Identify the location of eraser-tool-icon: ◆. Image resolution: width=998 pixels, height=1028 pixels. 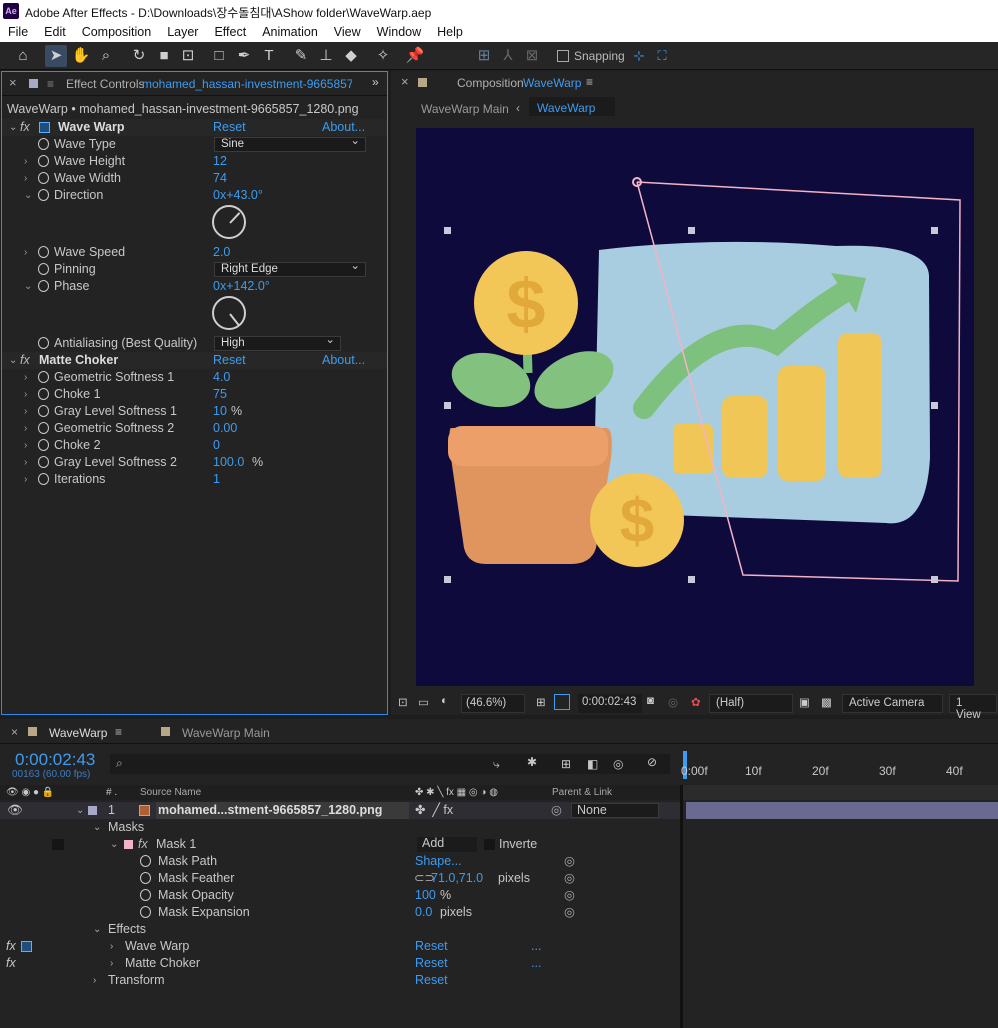
(351, 56).